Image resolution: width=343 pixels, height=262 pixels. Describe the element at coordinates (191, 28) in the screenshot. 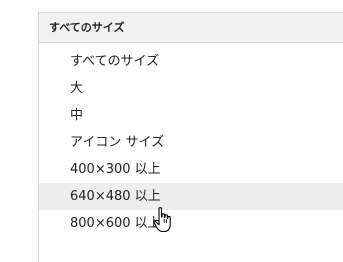

I see `dropdown-header: すべてのサイズ` at that location.